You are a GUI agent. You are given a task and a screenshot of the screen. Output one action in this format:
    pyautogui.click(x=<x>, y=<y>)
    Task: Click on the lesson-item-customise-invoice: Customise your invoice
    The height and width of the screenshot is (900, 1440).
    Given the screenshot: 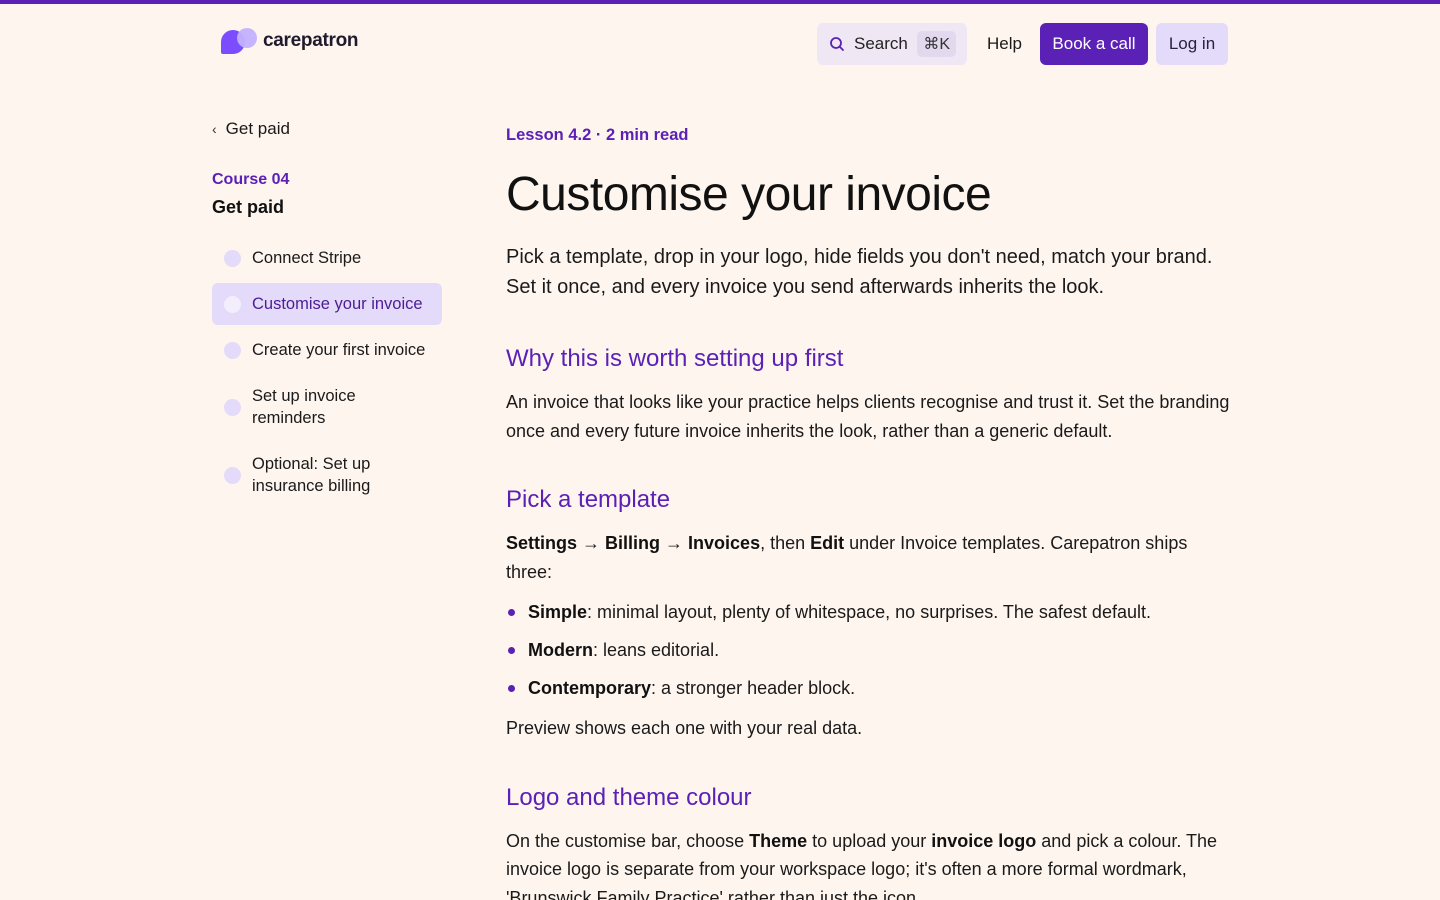 What is the action you would take?
    pyautogui.click(x=327, y=304)
    